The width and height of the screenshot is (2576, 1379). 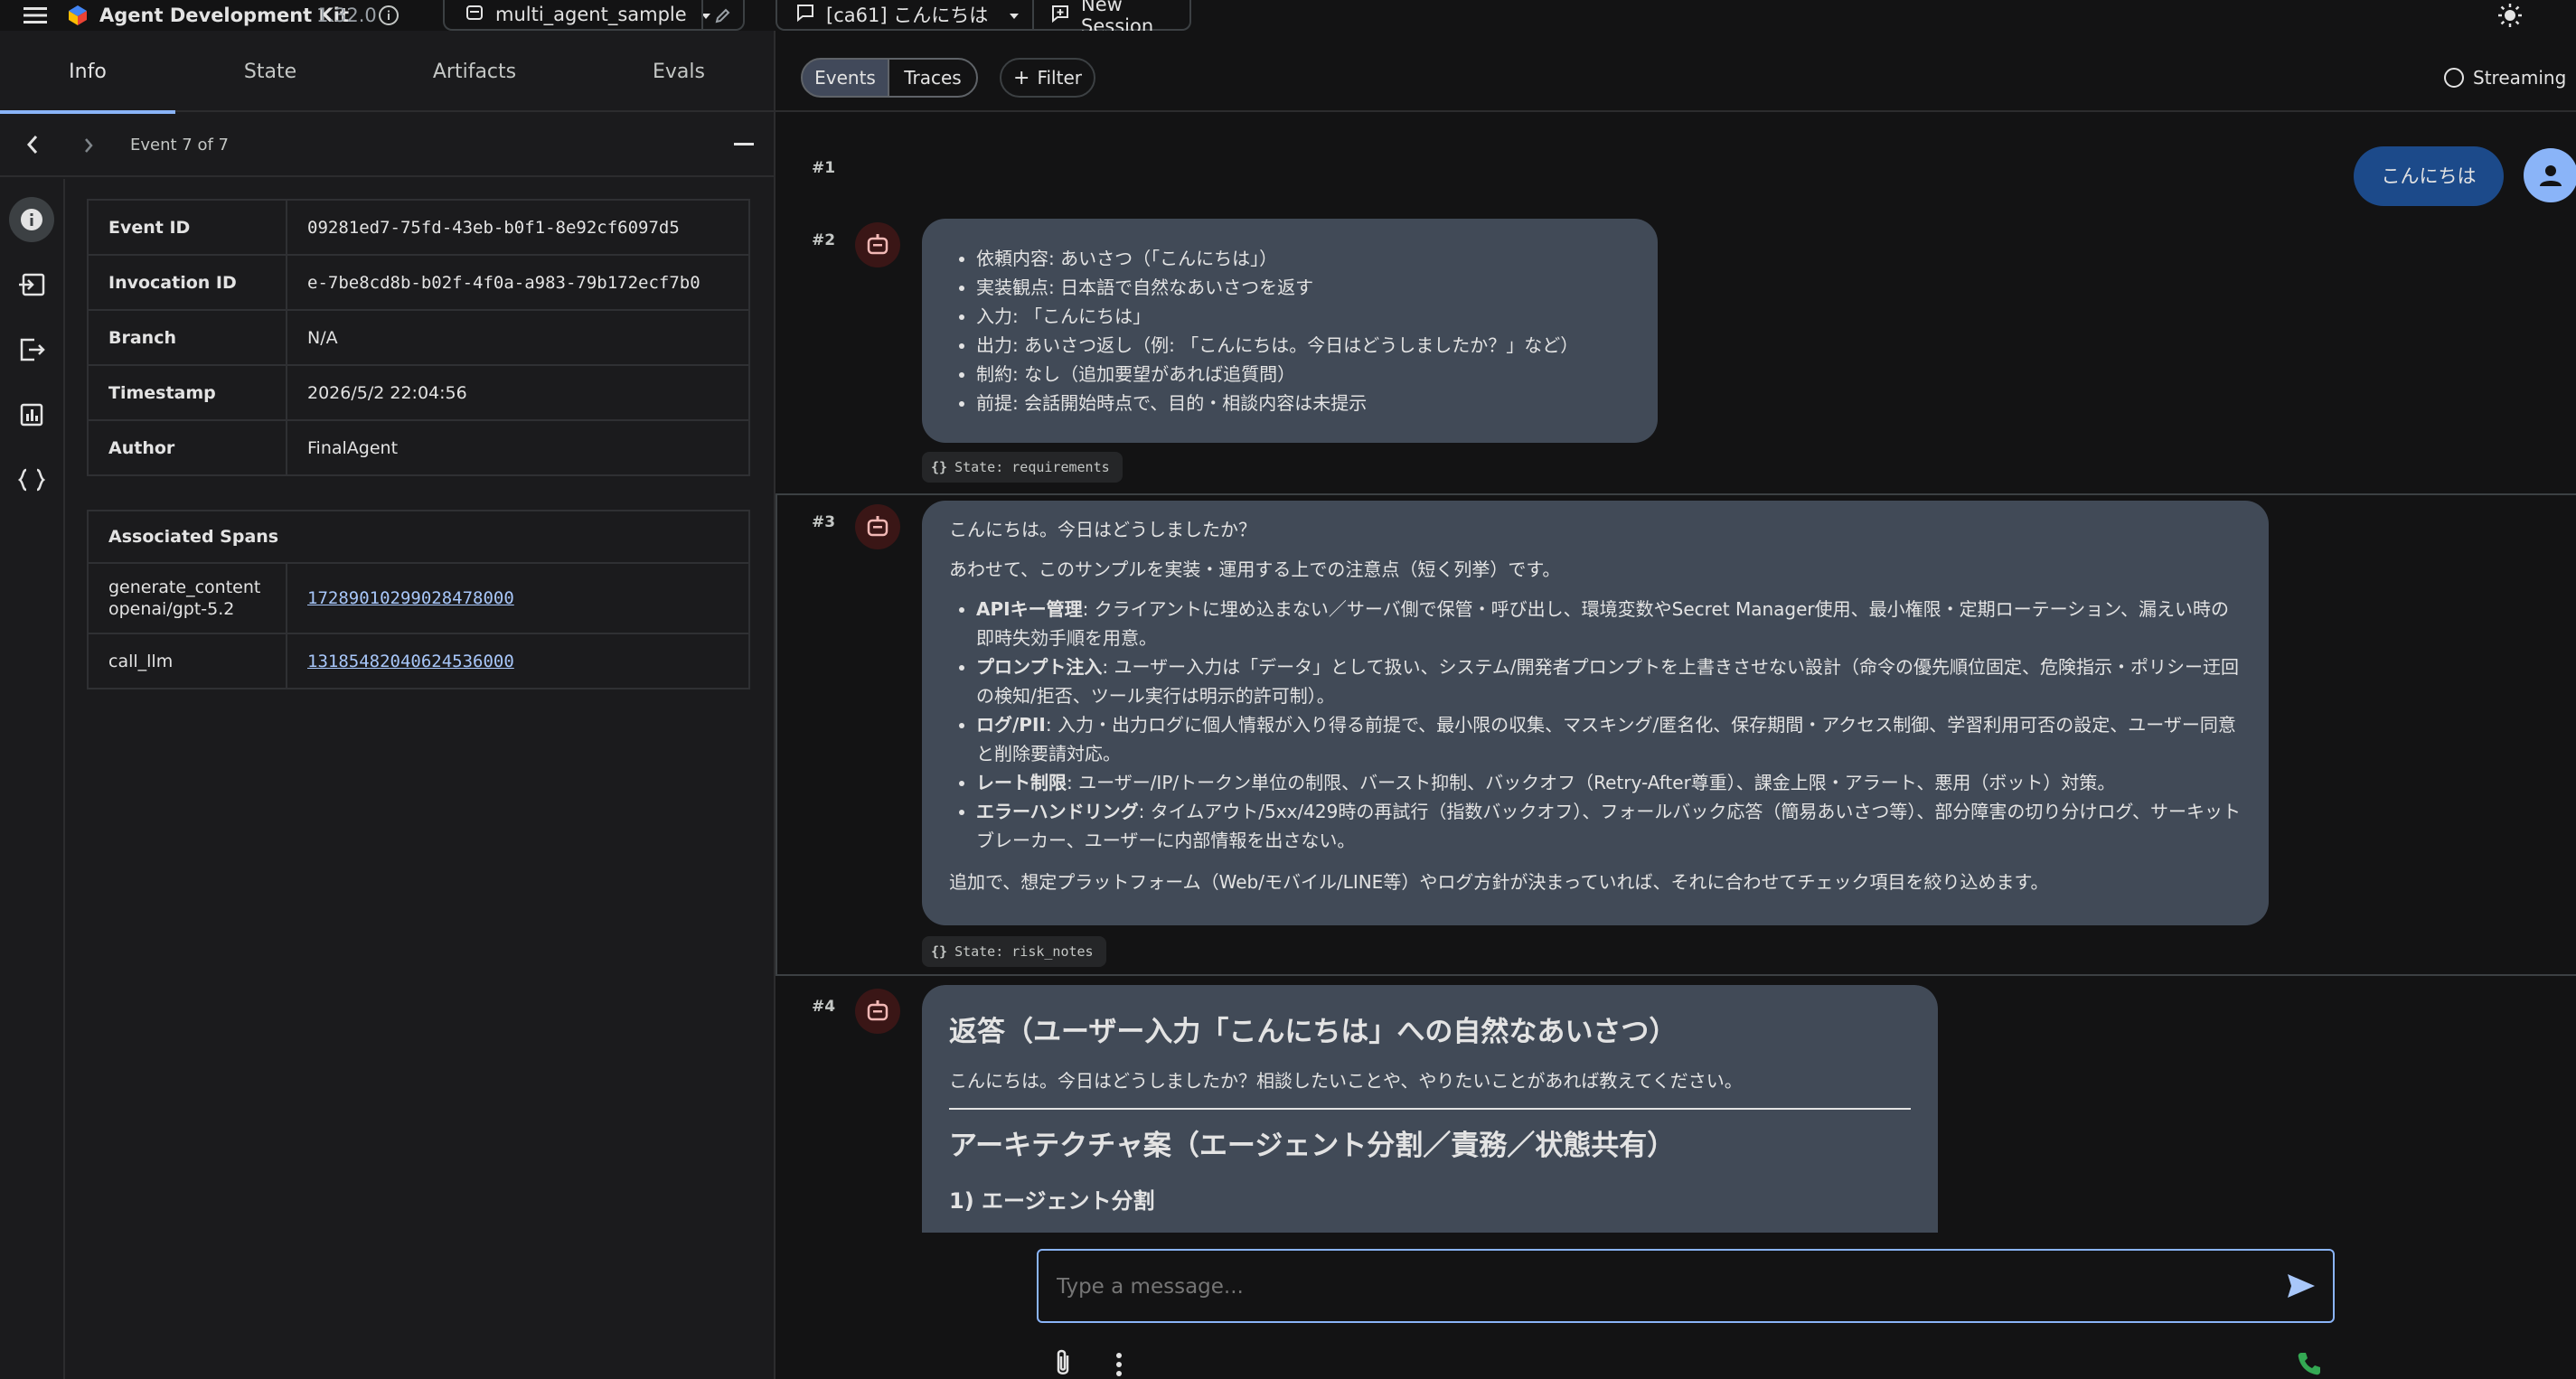 What do you see at coordinates (824, 1007) in the screenshot?
I see `event-number: #4` at bounding box center [824, 1007].